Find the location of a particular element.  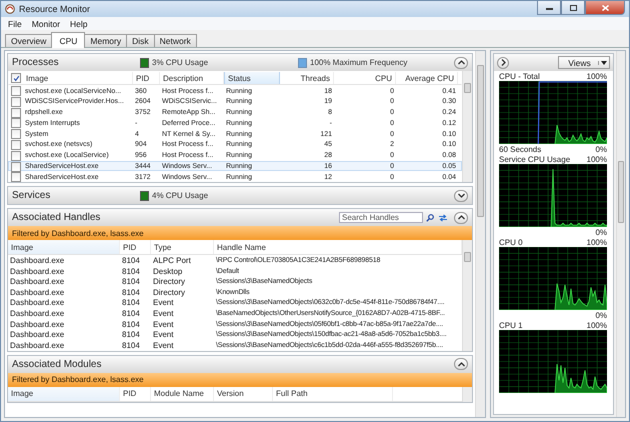

column-header: Version is located at coordinates (243, 393).